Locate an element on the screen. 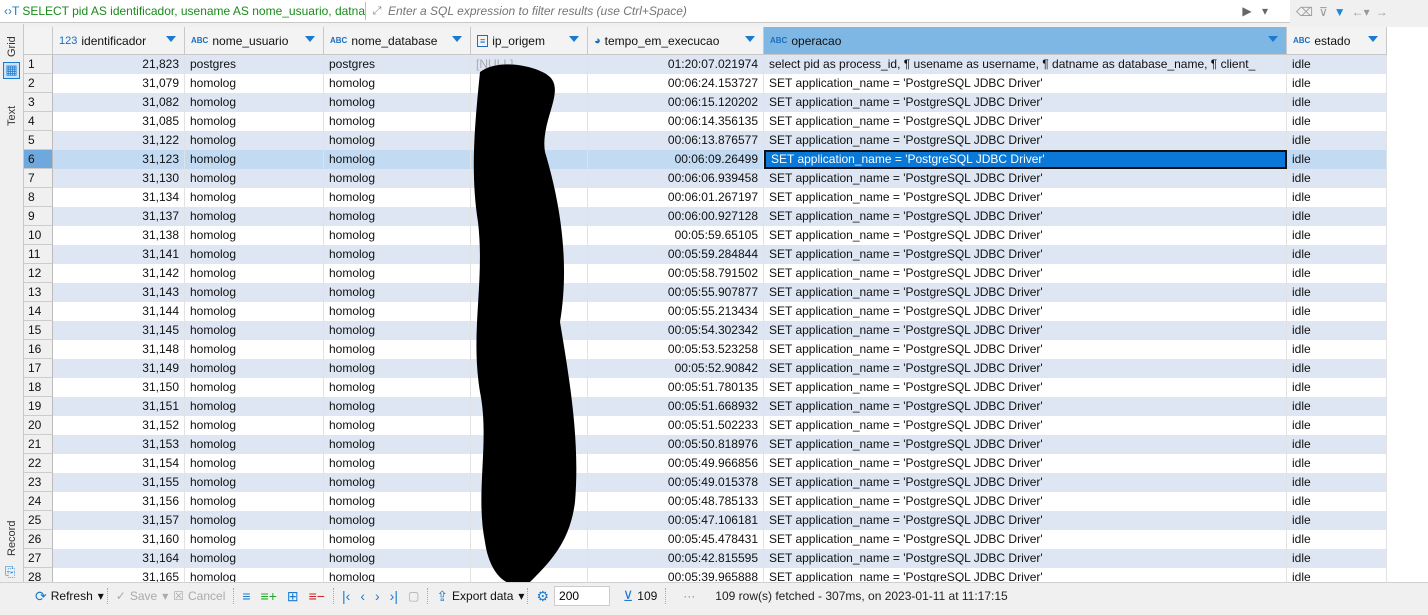 Image resolution: width=1428 pixels, height=615 pixels. cell-tempo_em_execucao: 00:06:06.939458 is located at coordinates (676, 178).